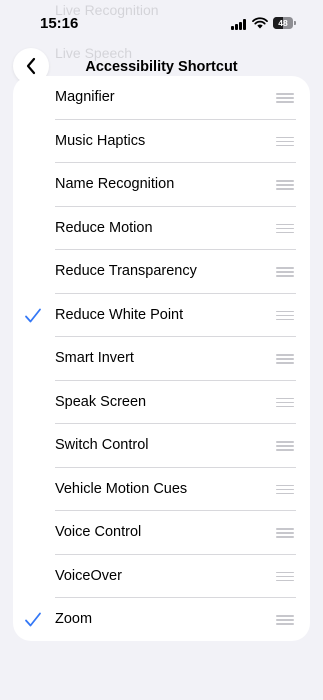 The height and width of the screenshot is (700, 323). What do you see at coordinates (115, 184) in the screenshot?
I see `list-item-label: Name Recognition` at bounding box center [115, 184].